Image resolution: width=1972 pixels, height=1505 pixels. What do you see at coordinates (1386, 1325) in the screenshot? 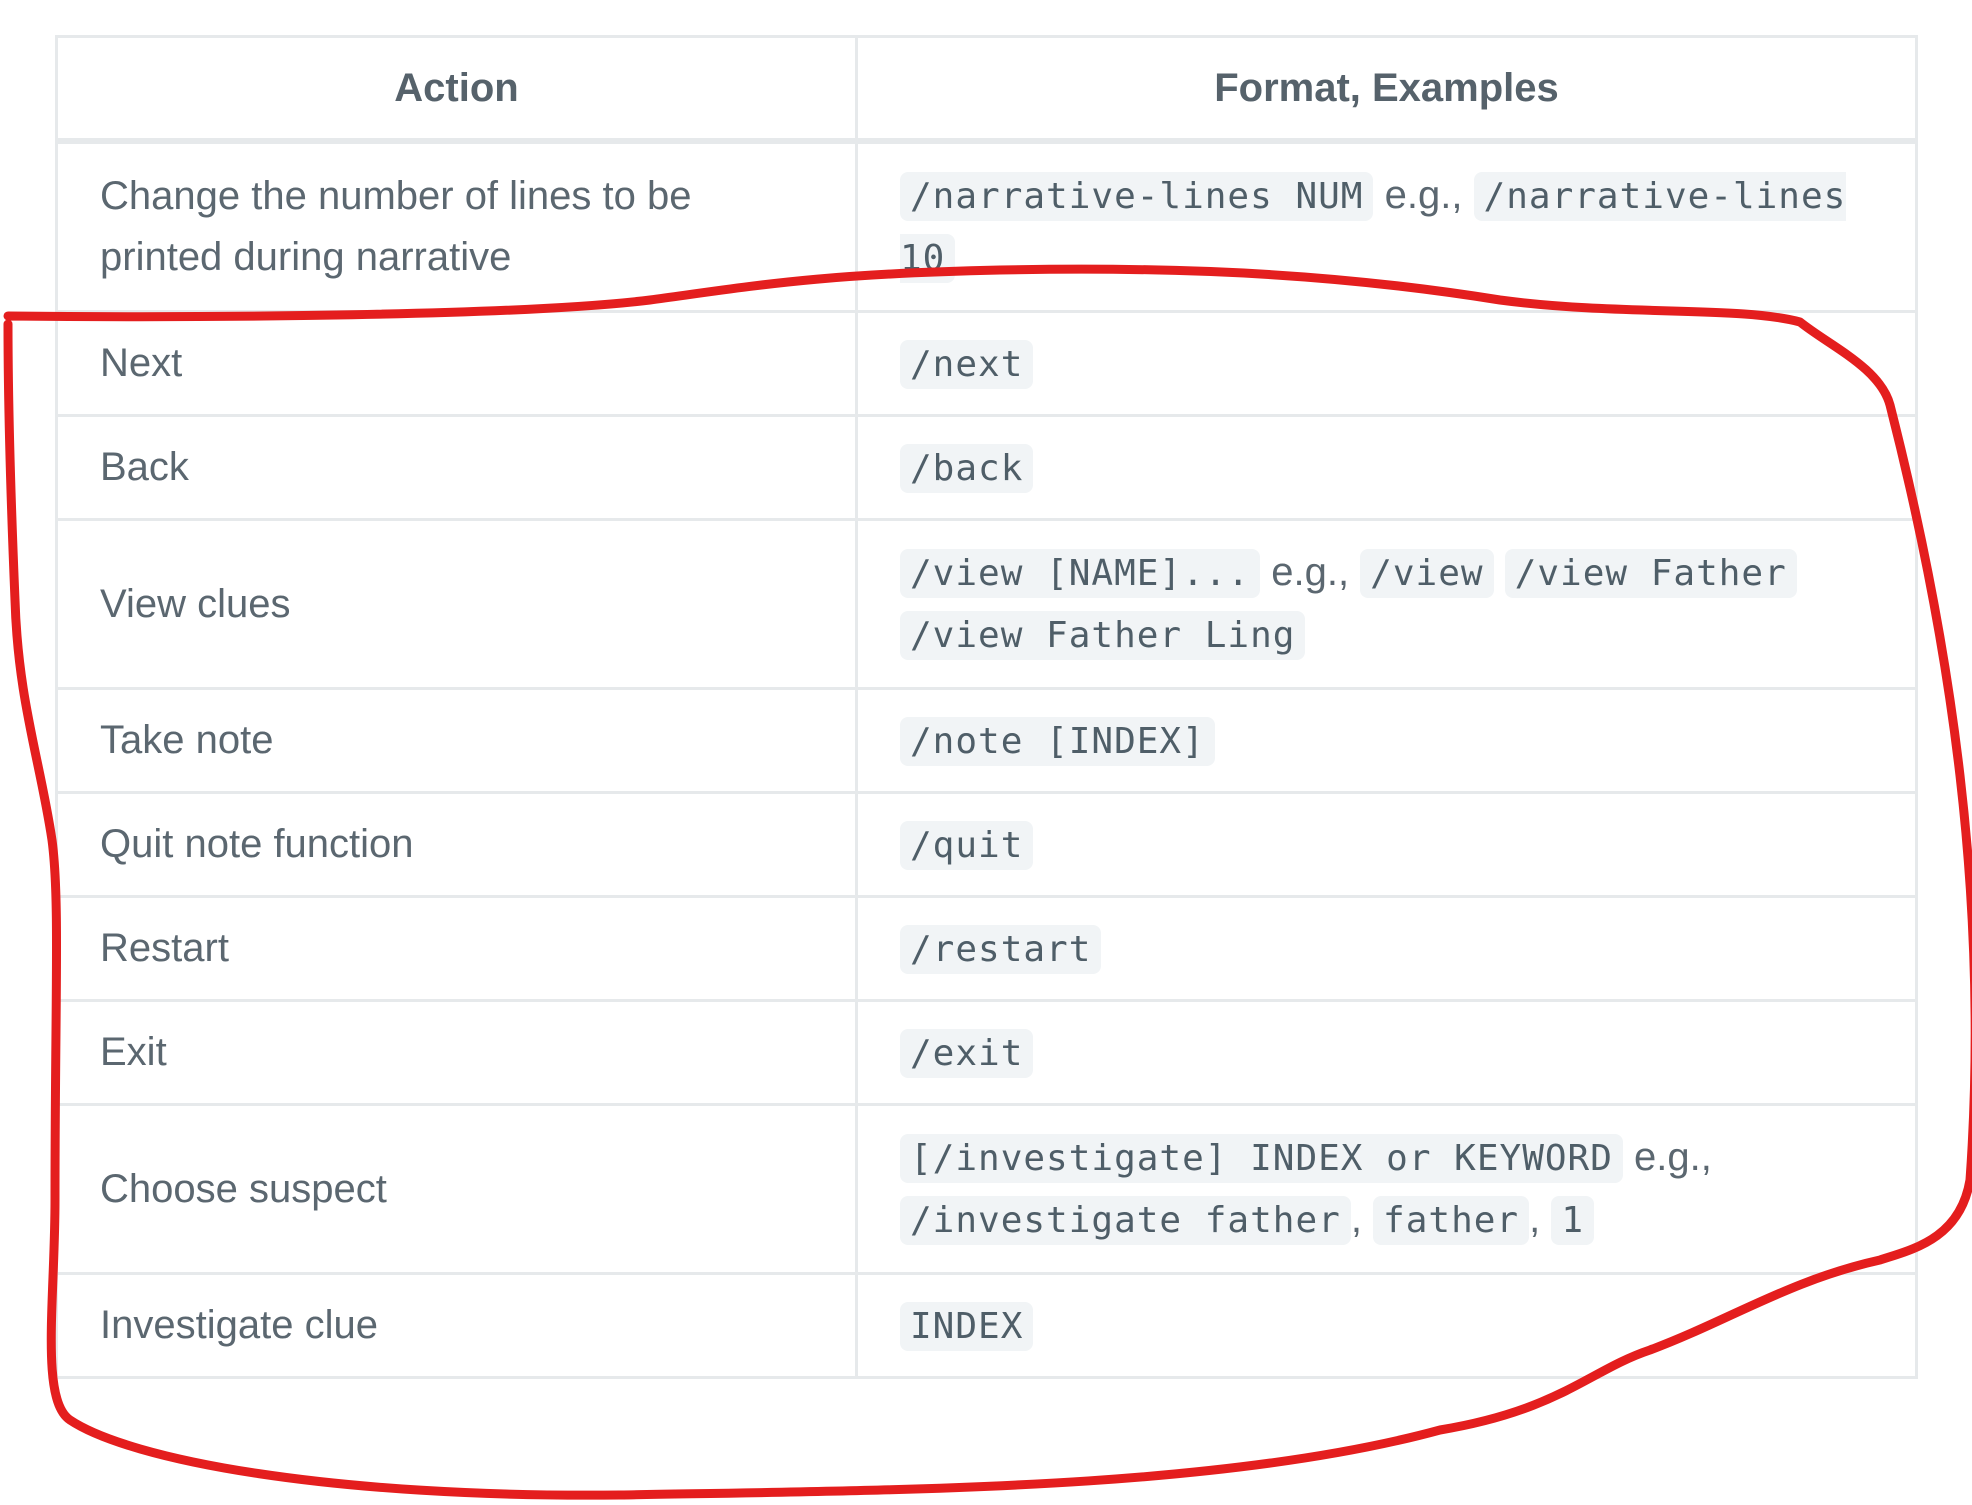
I see `format-cell: INDEX` at bounding box center [1386, 1325].